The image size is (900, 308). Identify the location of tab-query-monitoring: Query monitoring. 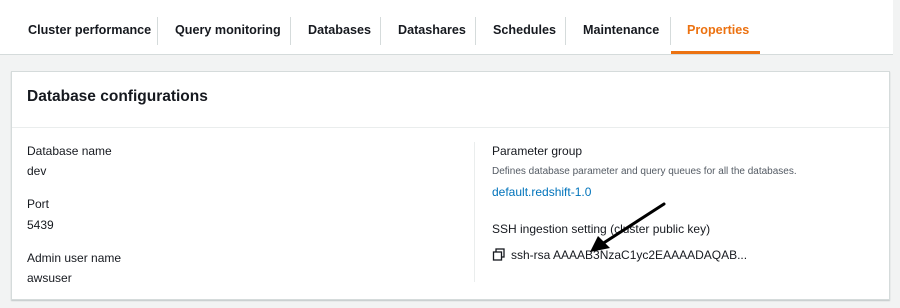
(228, 30).